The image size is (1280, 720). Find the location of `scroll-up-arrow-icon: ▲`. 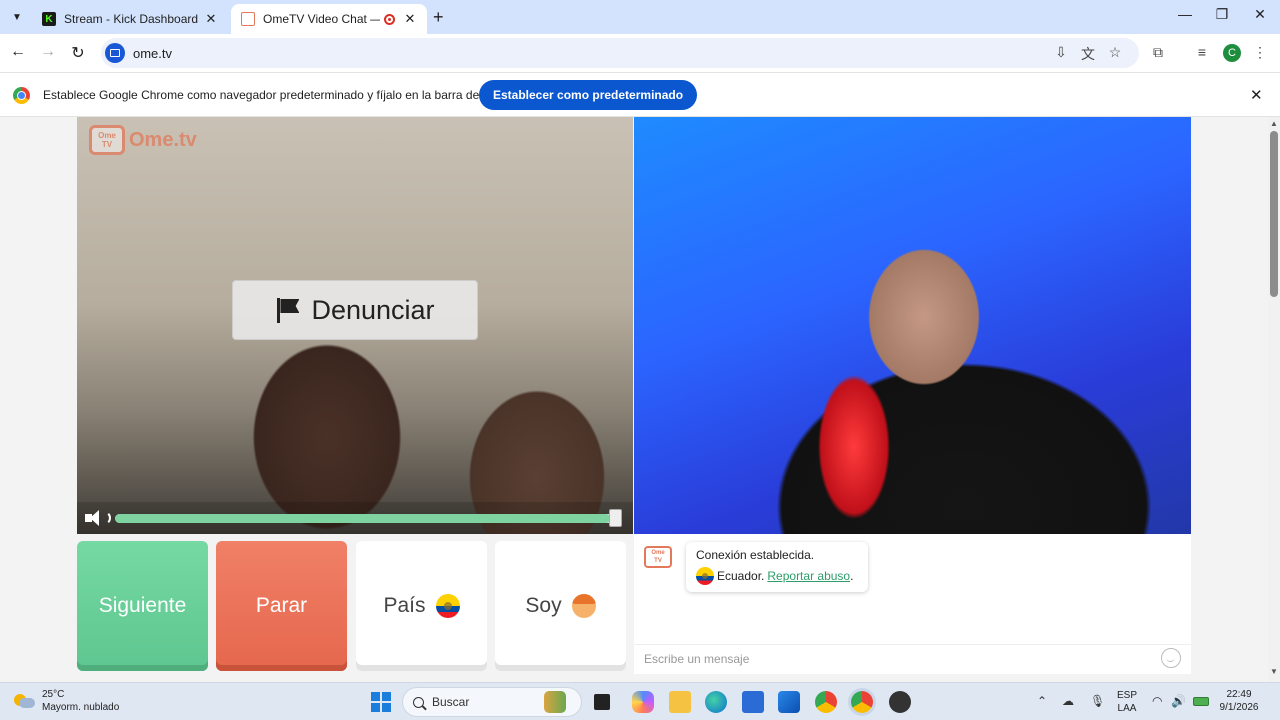

scroll-up-arrow-icon: ▲ is located at coordinates (1274, 123).